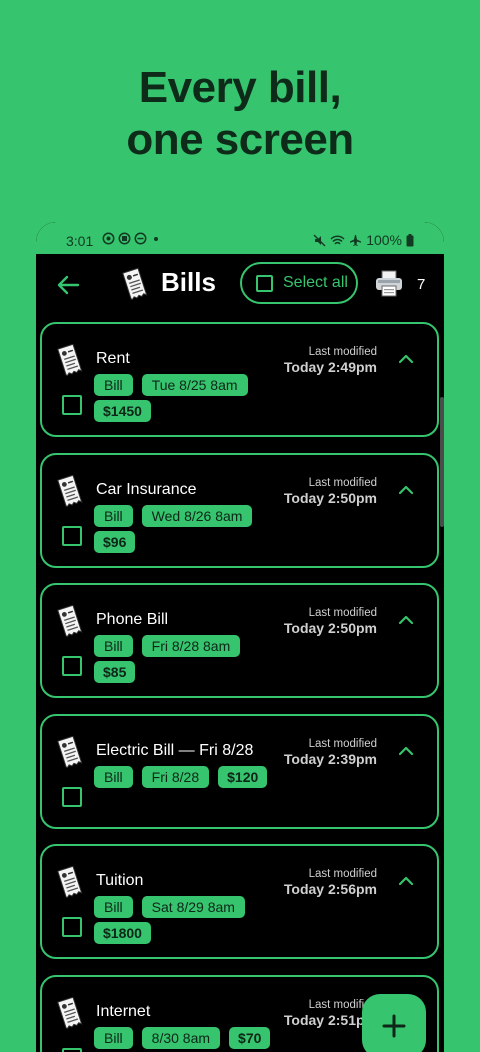 Image resolution: width=480 pixels, height=1052 pixels. Describe the element at coordinates (330, 889) in the screenshot. I see `last-modified-time: Today 2:56pm` at that location.